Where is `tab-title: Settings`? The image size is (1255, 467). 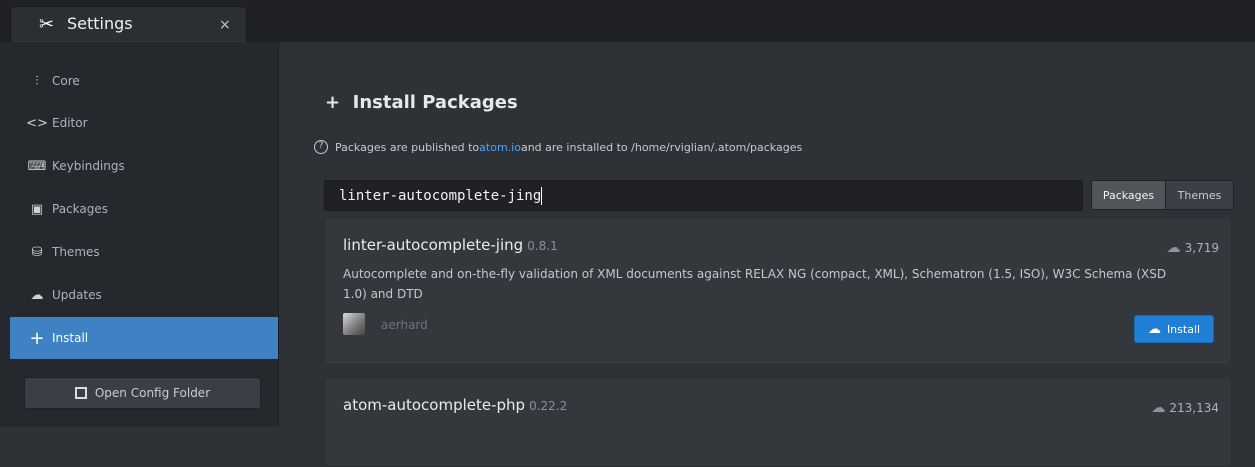 tab-title: Settings is located at coordinates (100, 23).